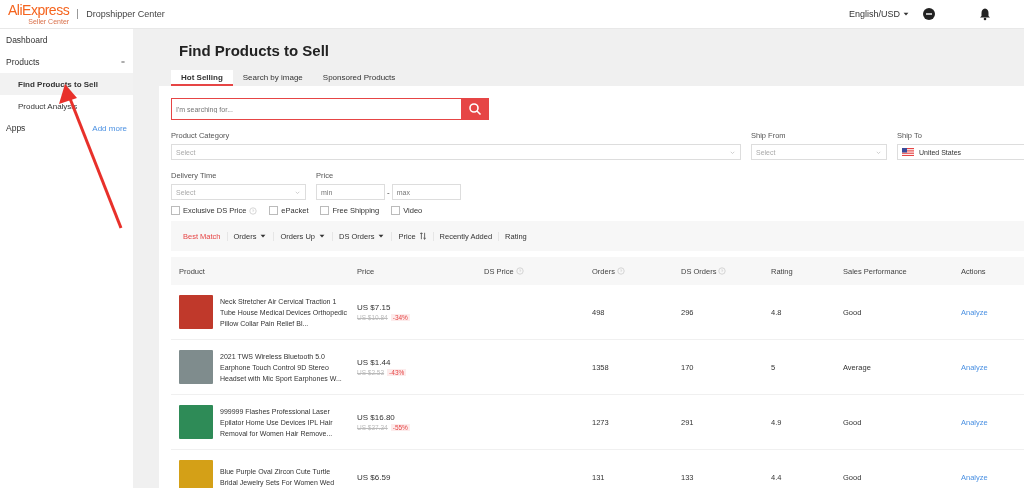 The width and height of the screenshot is (1024, 488). I want to click on page-title: Find Products to Sell, so click(254, 51).